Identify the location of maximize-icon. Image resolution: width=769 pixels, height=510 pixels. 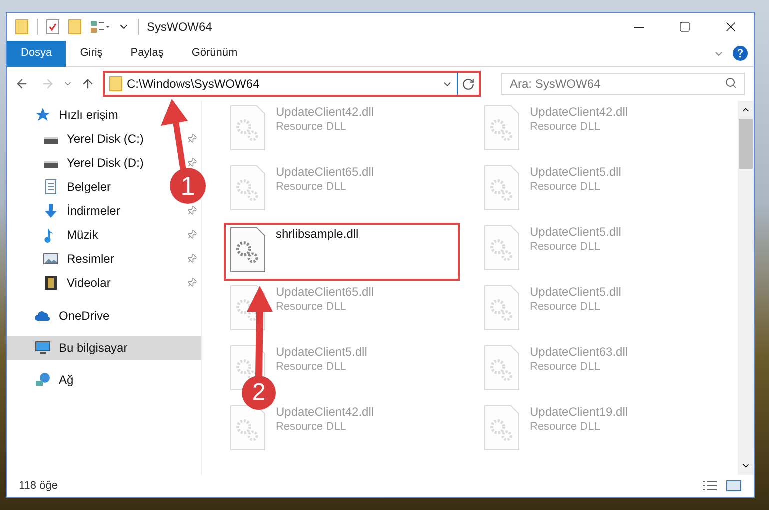
(685, 27).